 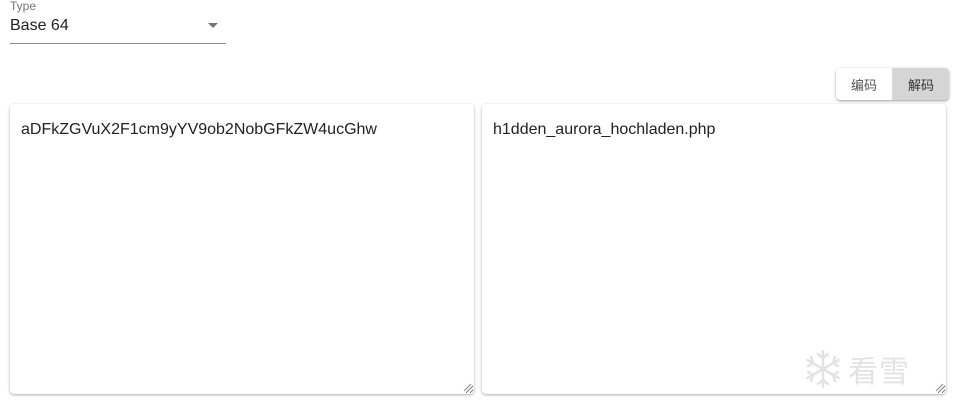 What do you see at coordinates (39, 25) in the screenshot?
I see `type-select-value: Base 64` at bounding box center [39, 25].